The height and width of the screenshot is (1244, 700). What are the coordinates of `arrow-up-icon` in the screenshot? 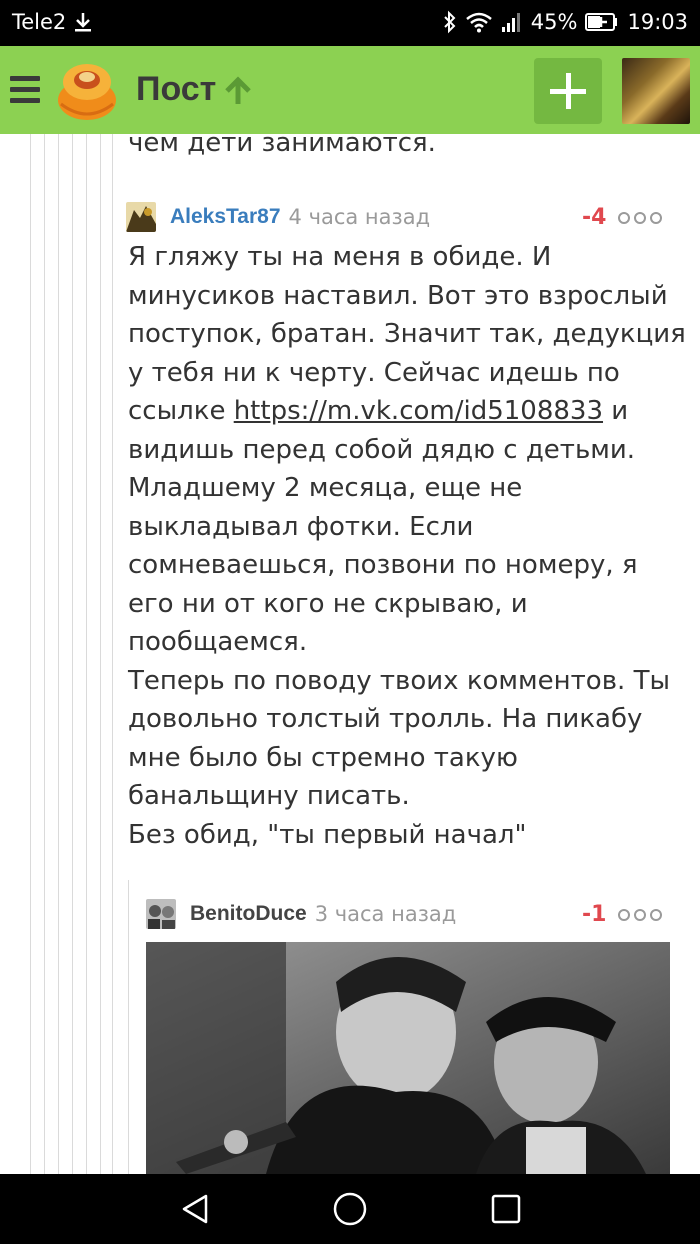 It's located at (238, 91).